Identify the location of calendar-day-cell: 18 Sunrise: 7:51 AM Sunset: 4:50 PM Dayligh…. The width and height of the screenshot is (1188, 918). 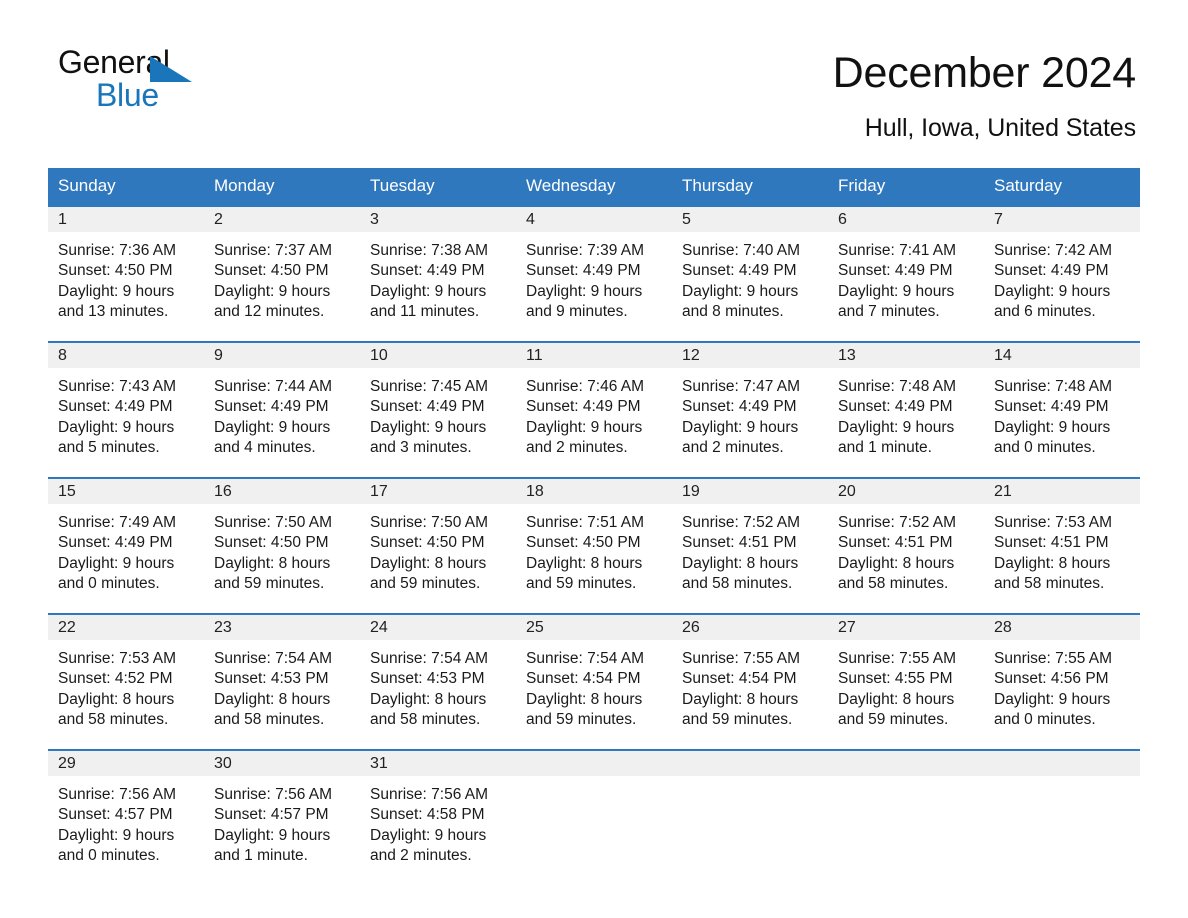
(594, 545).